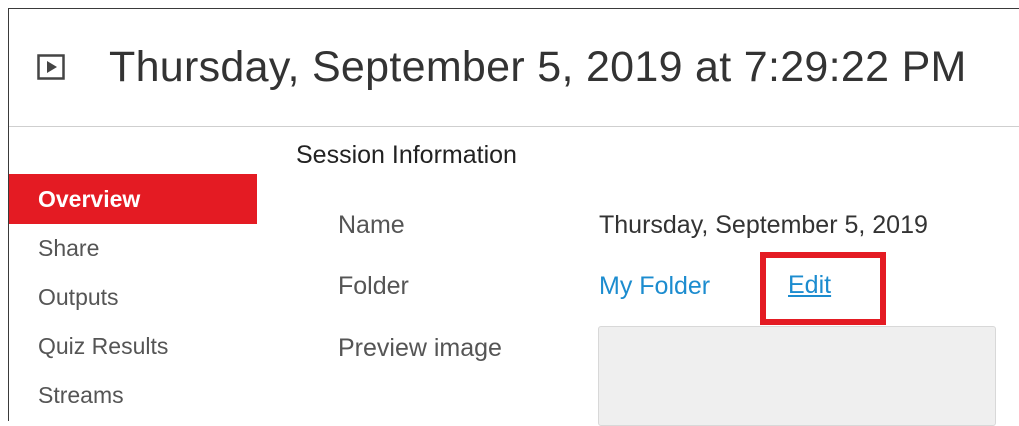  Describe the element at coordinates (654, 286) in the screenshot. I see `folder-link: My Folder` at that location.